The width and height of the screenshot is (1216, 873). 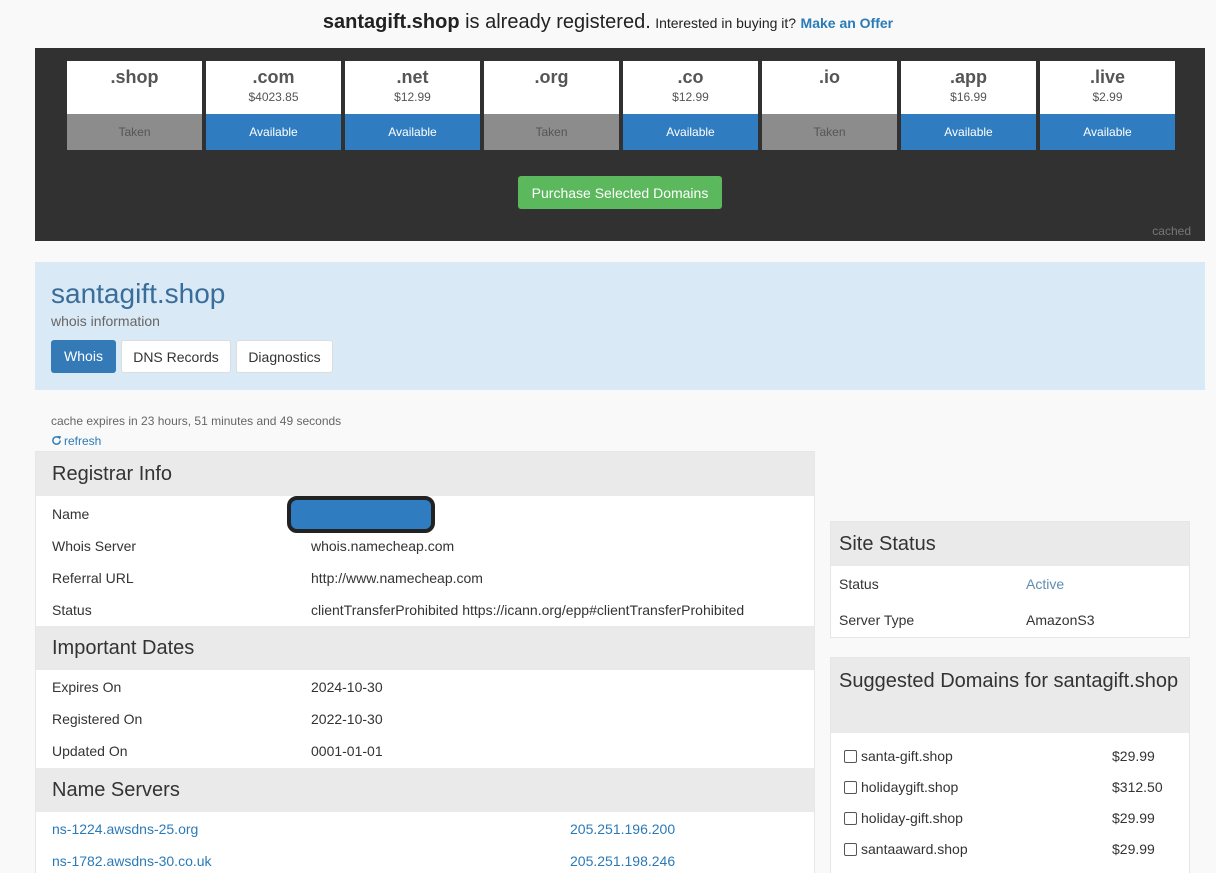 I want to click on tab-dns-records: DNS Records, so click(x=176, y=356).